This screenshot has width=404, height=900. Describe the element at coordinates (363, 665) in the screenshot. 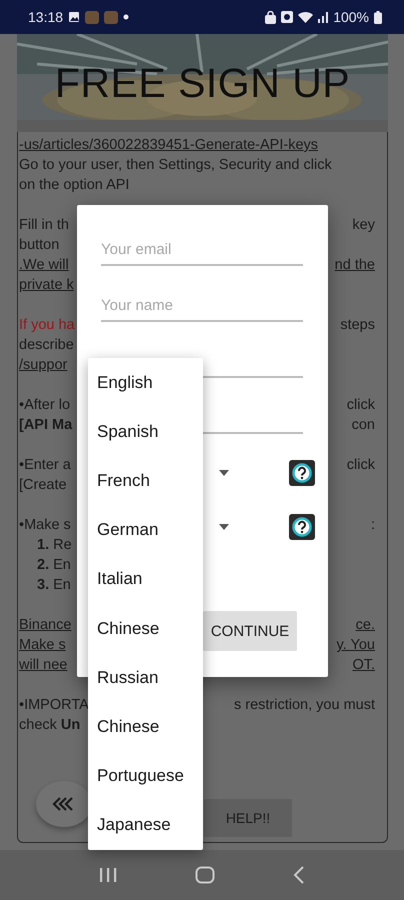

I see `text-fragment: OT.` at that location.